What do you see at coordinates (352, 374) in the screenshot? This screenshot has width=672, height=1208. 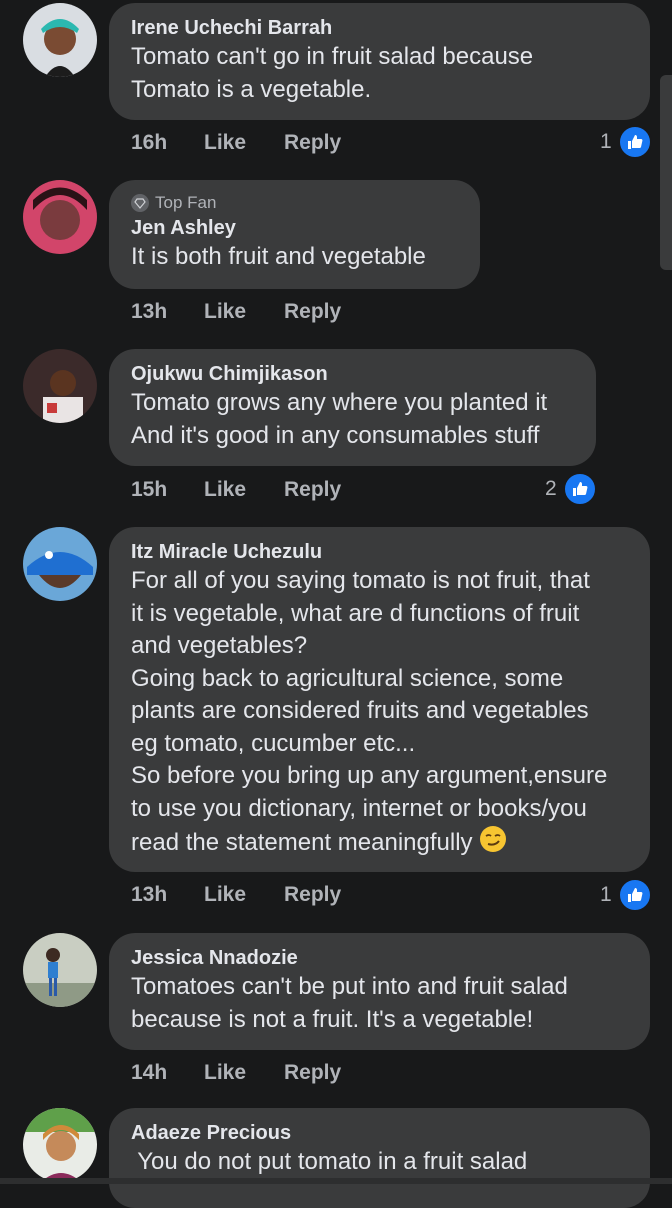 I see `comment-author: Ojukwu Chimjikason` at bounding box center [352, 374].